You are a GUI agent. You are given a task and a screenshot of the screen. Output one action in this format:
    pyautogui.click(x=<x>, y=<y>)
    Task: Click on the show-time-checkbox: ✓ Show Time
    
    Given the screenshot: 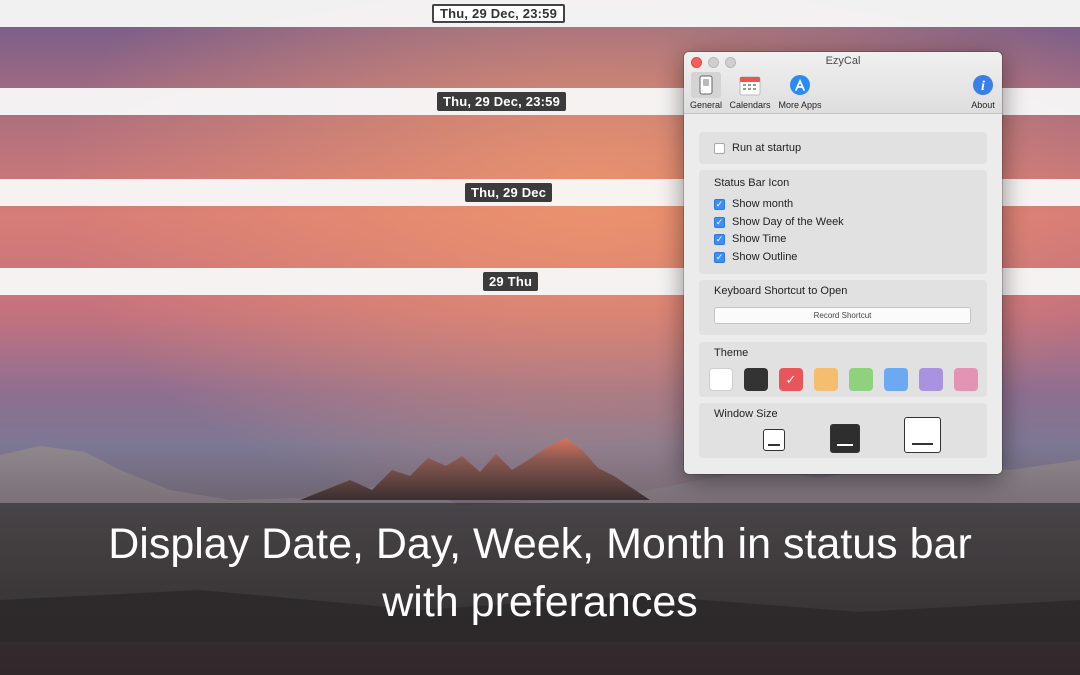 What is the action you would take?
    pyautogui.click(x=750, y=239)
    